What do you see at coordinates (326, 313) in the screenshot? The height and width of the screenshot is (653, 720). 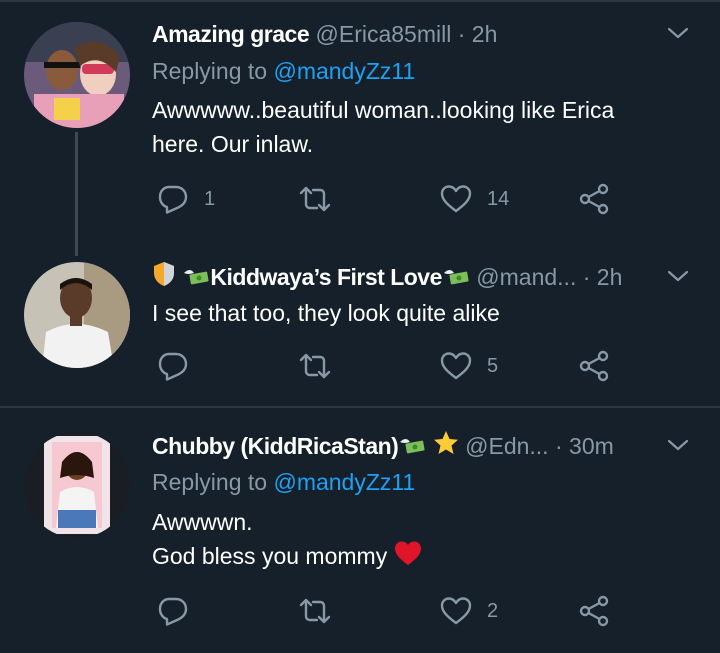 I see `tweet-text: I see that too, they look quite alike` at bounding box center [326, 313].